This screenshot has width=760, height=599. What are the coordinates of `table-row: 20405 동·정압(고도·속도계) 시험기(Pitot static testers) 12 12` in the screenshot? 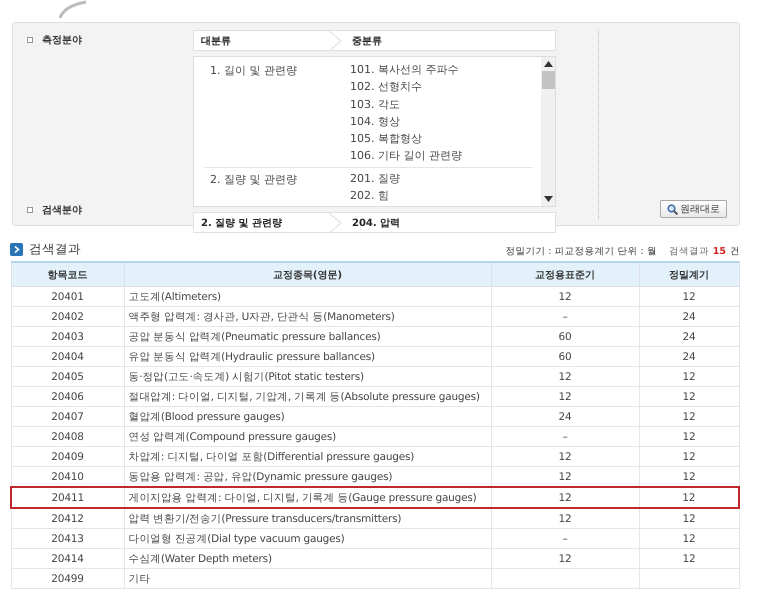 It's located at (375, 376).